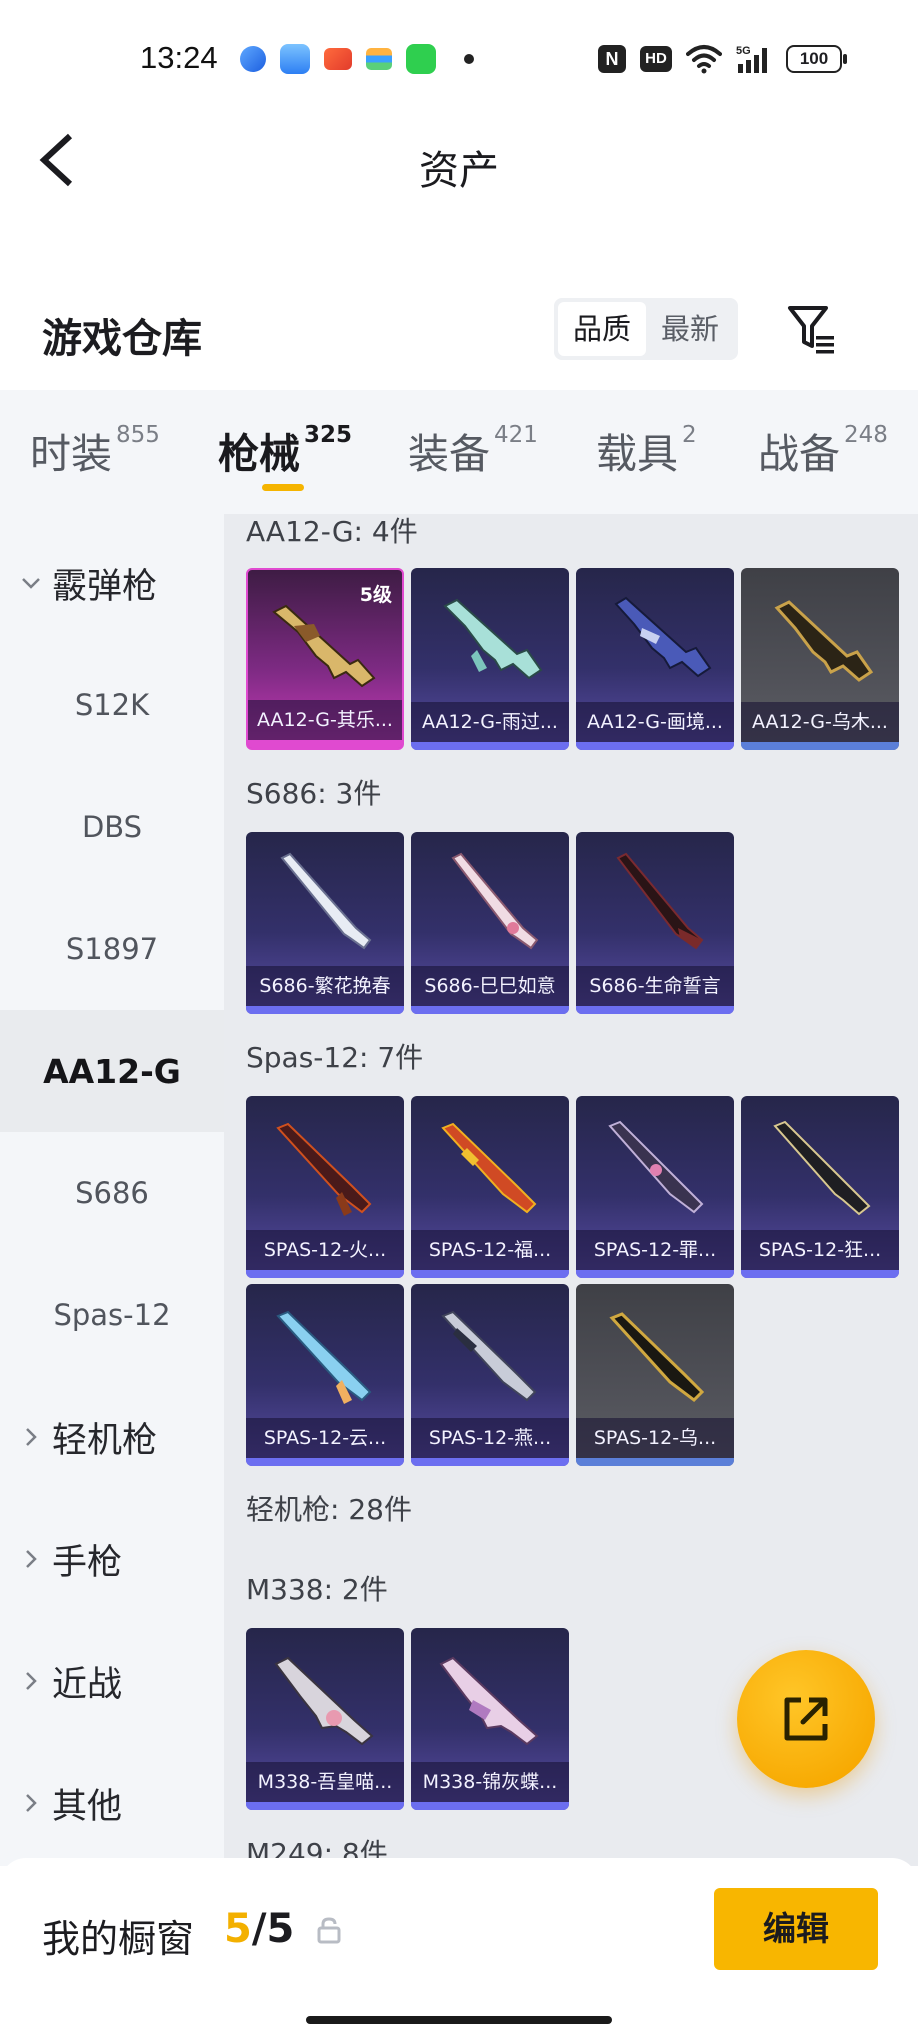  Describe the element at coordinates (656, 59) in the screenshot. I see `hd-icon: HD` at that location.